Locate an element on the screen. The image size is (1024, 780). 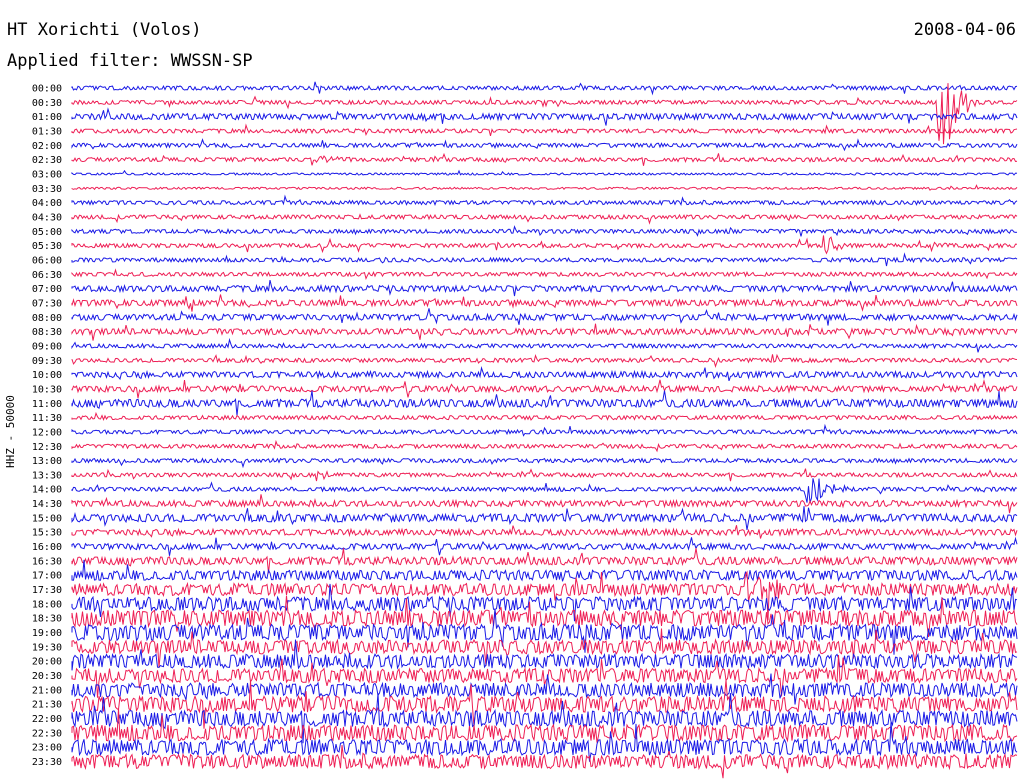
time-label-0300: 03:00 is located at coordinates (47, 174).